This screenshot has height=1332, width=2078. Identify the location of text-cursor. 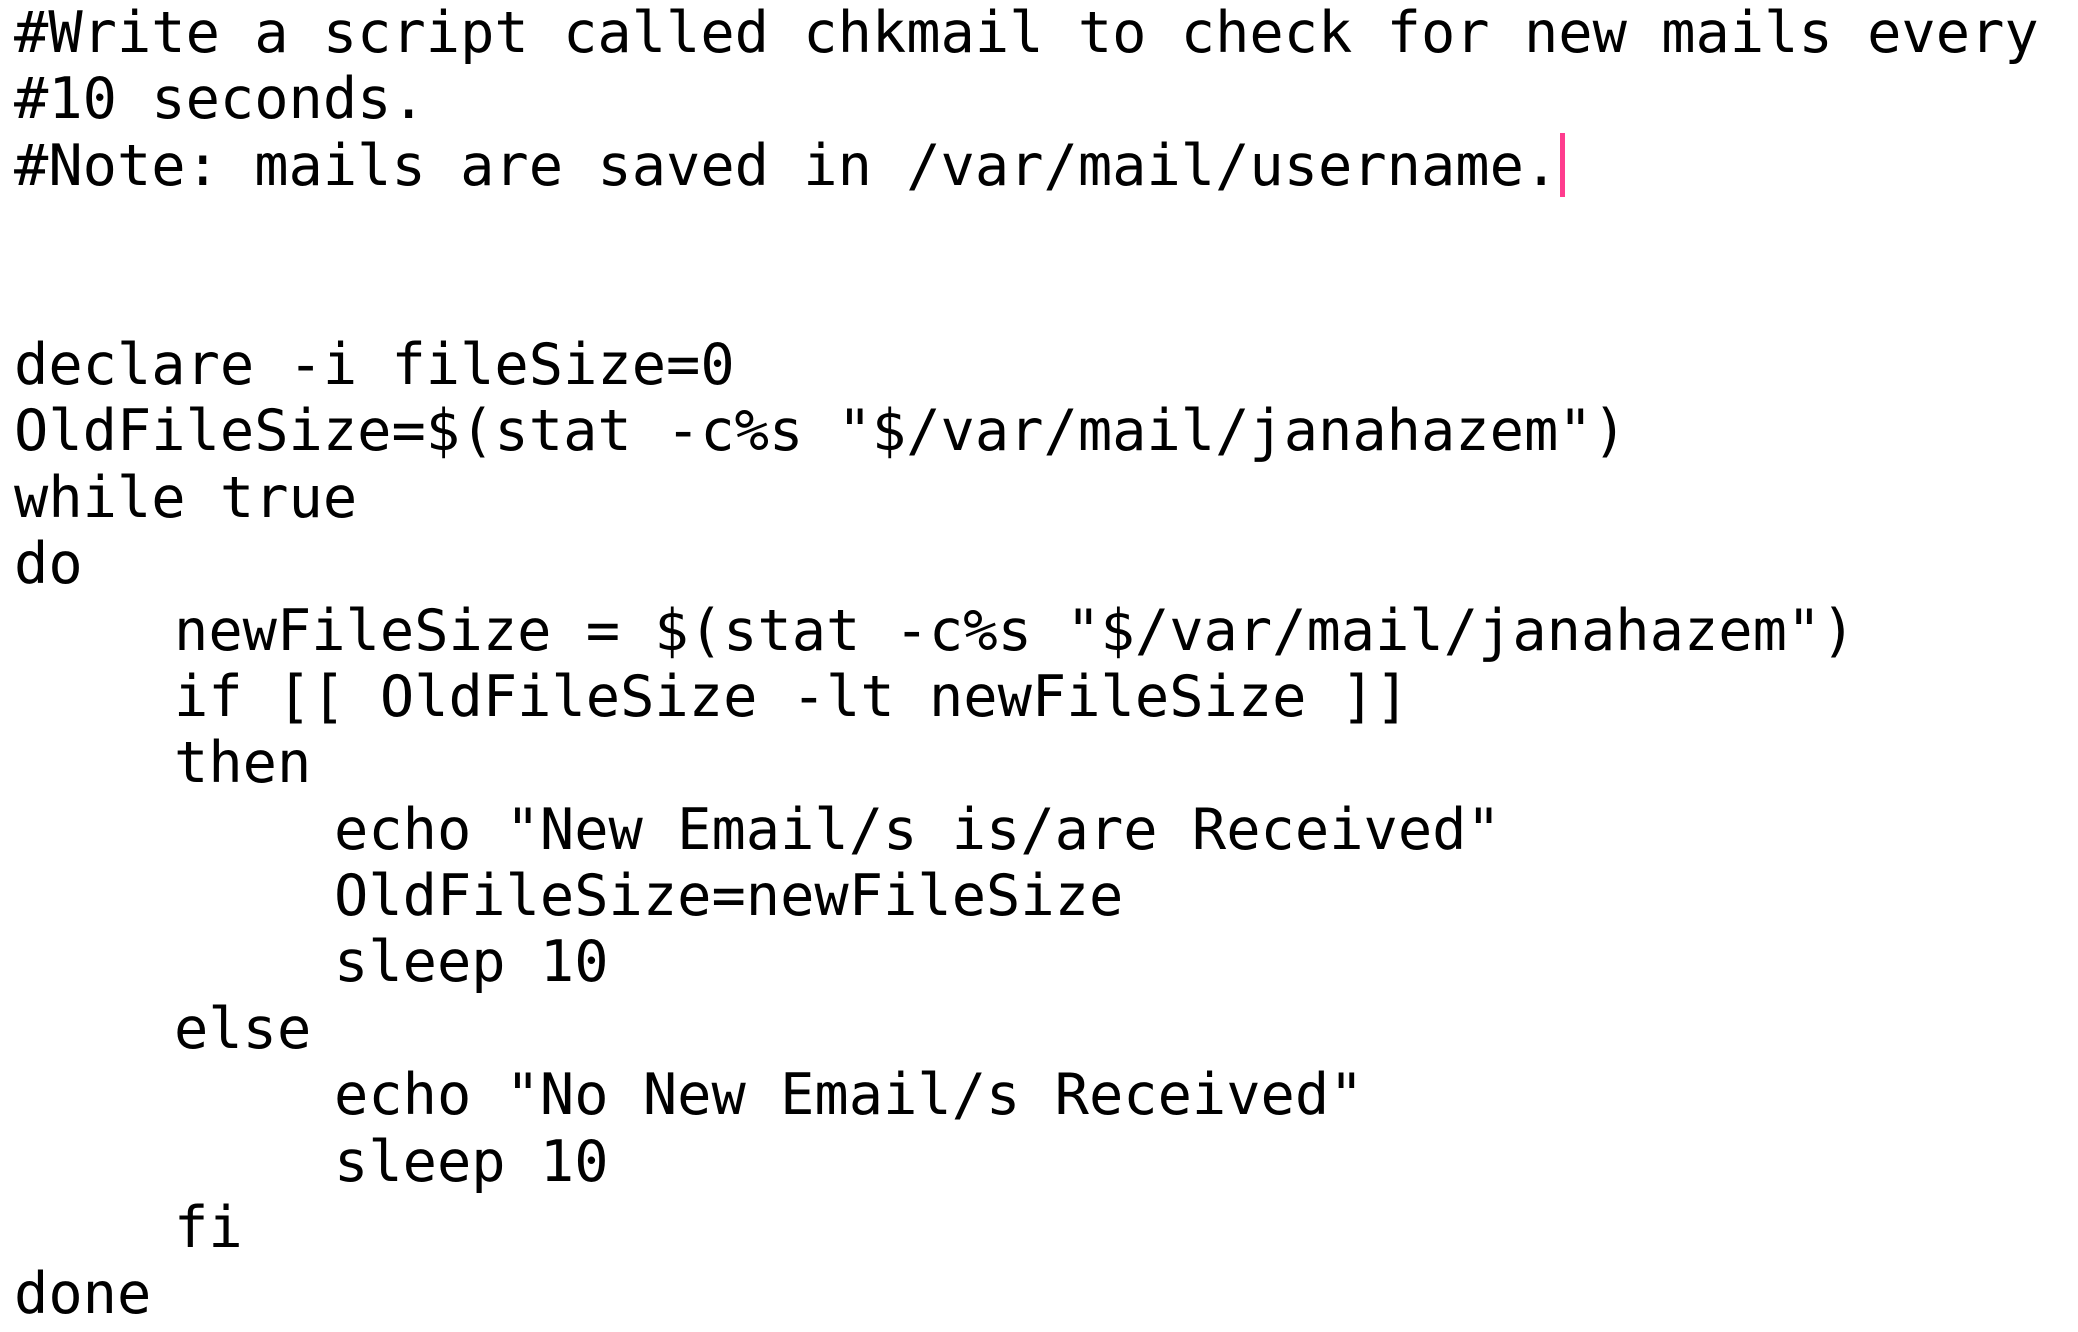
(1563, 165).